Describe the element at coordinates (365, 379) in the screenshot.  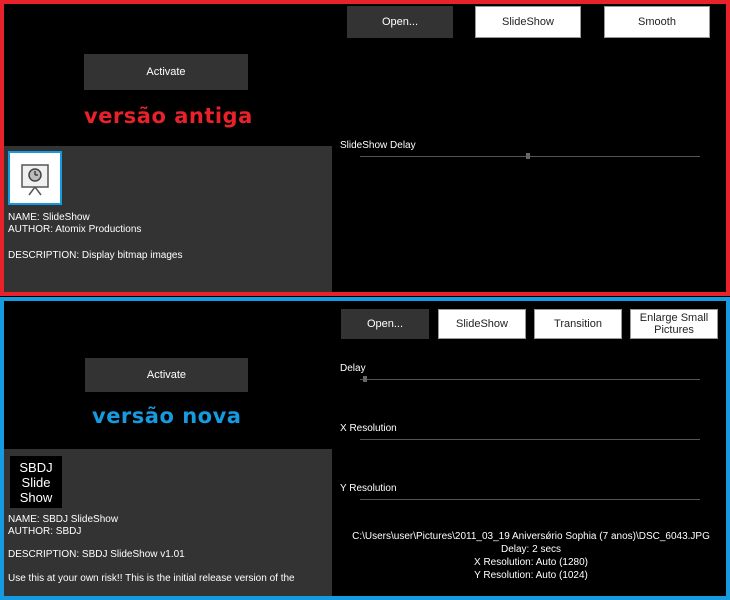
I see `delay-slider-thumb` at that location.